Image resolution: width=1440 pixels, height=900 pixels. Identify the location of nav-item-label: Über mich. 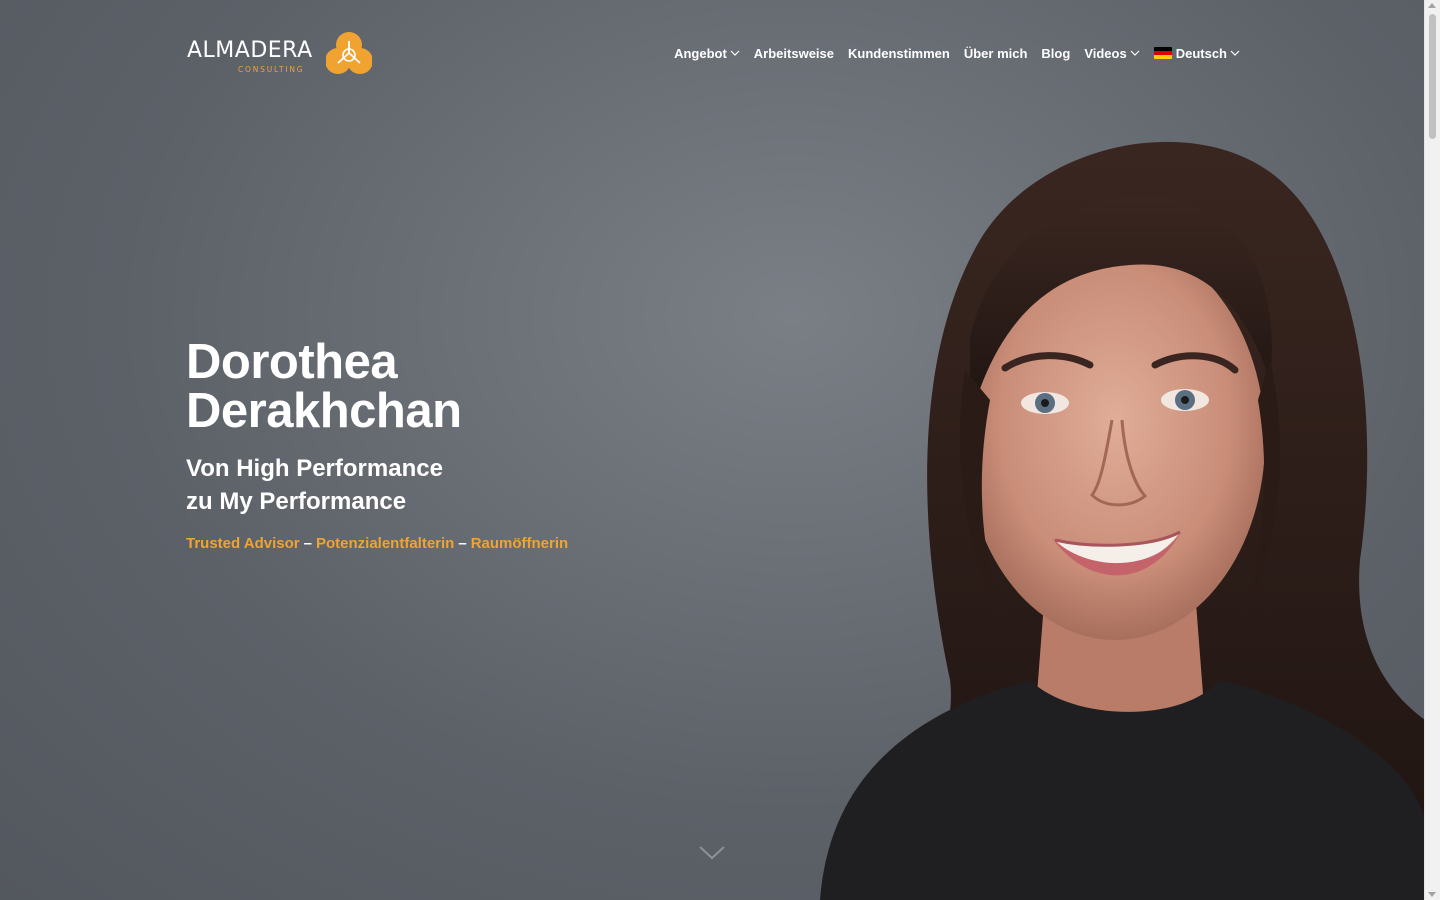
(995, 53).